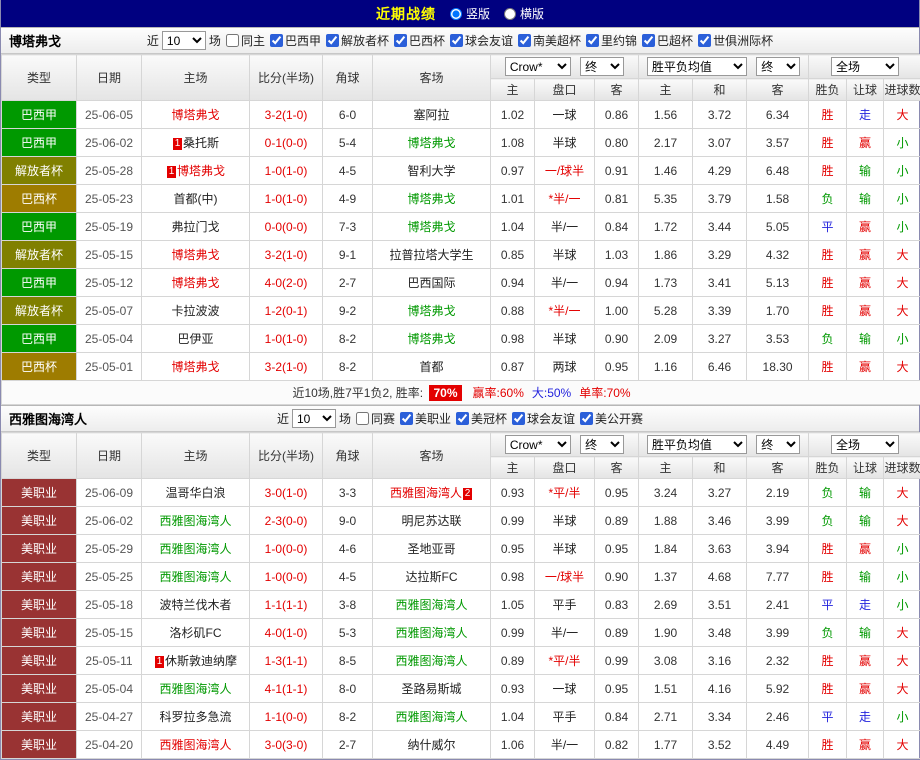 Image resolution: width=920 pixels, height=760 pixels. I want to click on layout-option-horizontal: 横版, so click(524, 13).